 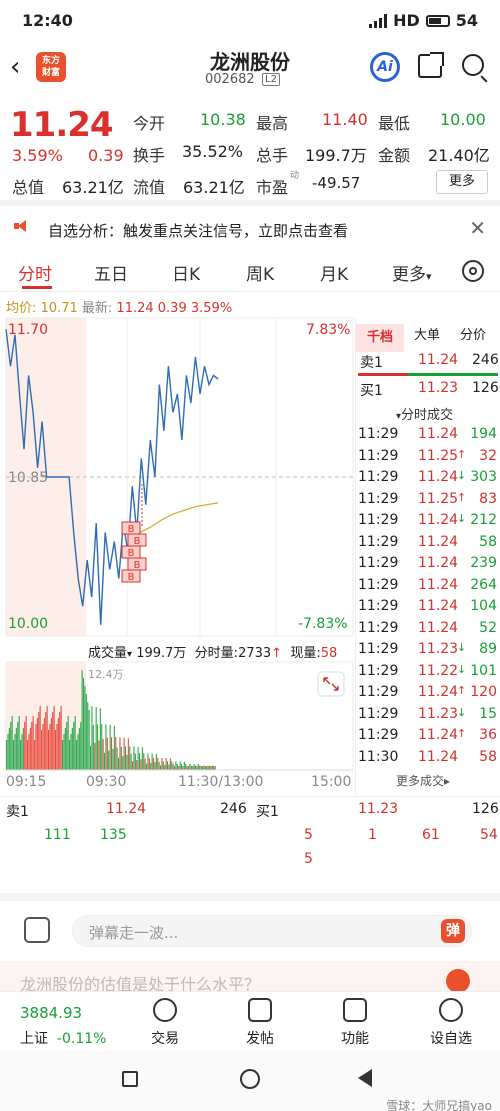 What do you see at coordinates (37, 930) in the screenshot?
I see `comment-settings-icon` at bounding box center [37, 930].